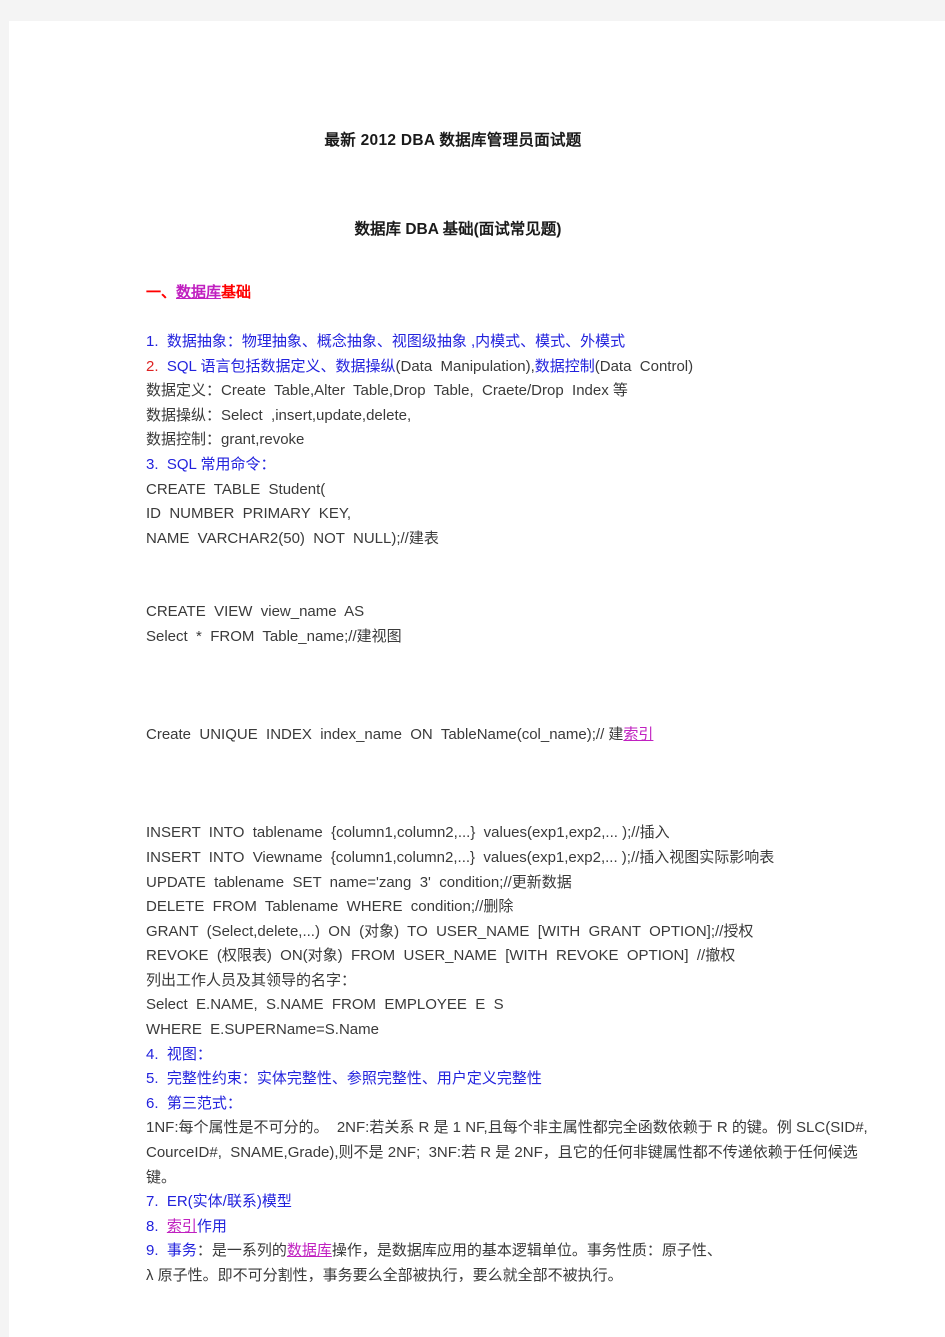 The height and width of the screenshot is (1337, 945). Describe the element at coordinates (386, 341) in the screenshot. I see `document-line: 1. 数据抽象：物理抽象、概念抽象、视图级抽象 ,内模式、模式、外模式` at that location.